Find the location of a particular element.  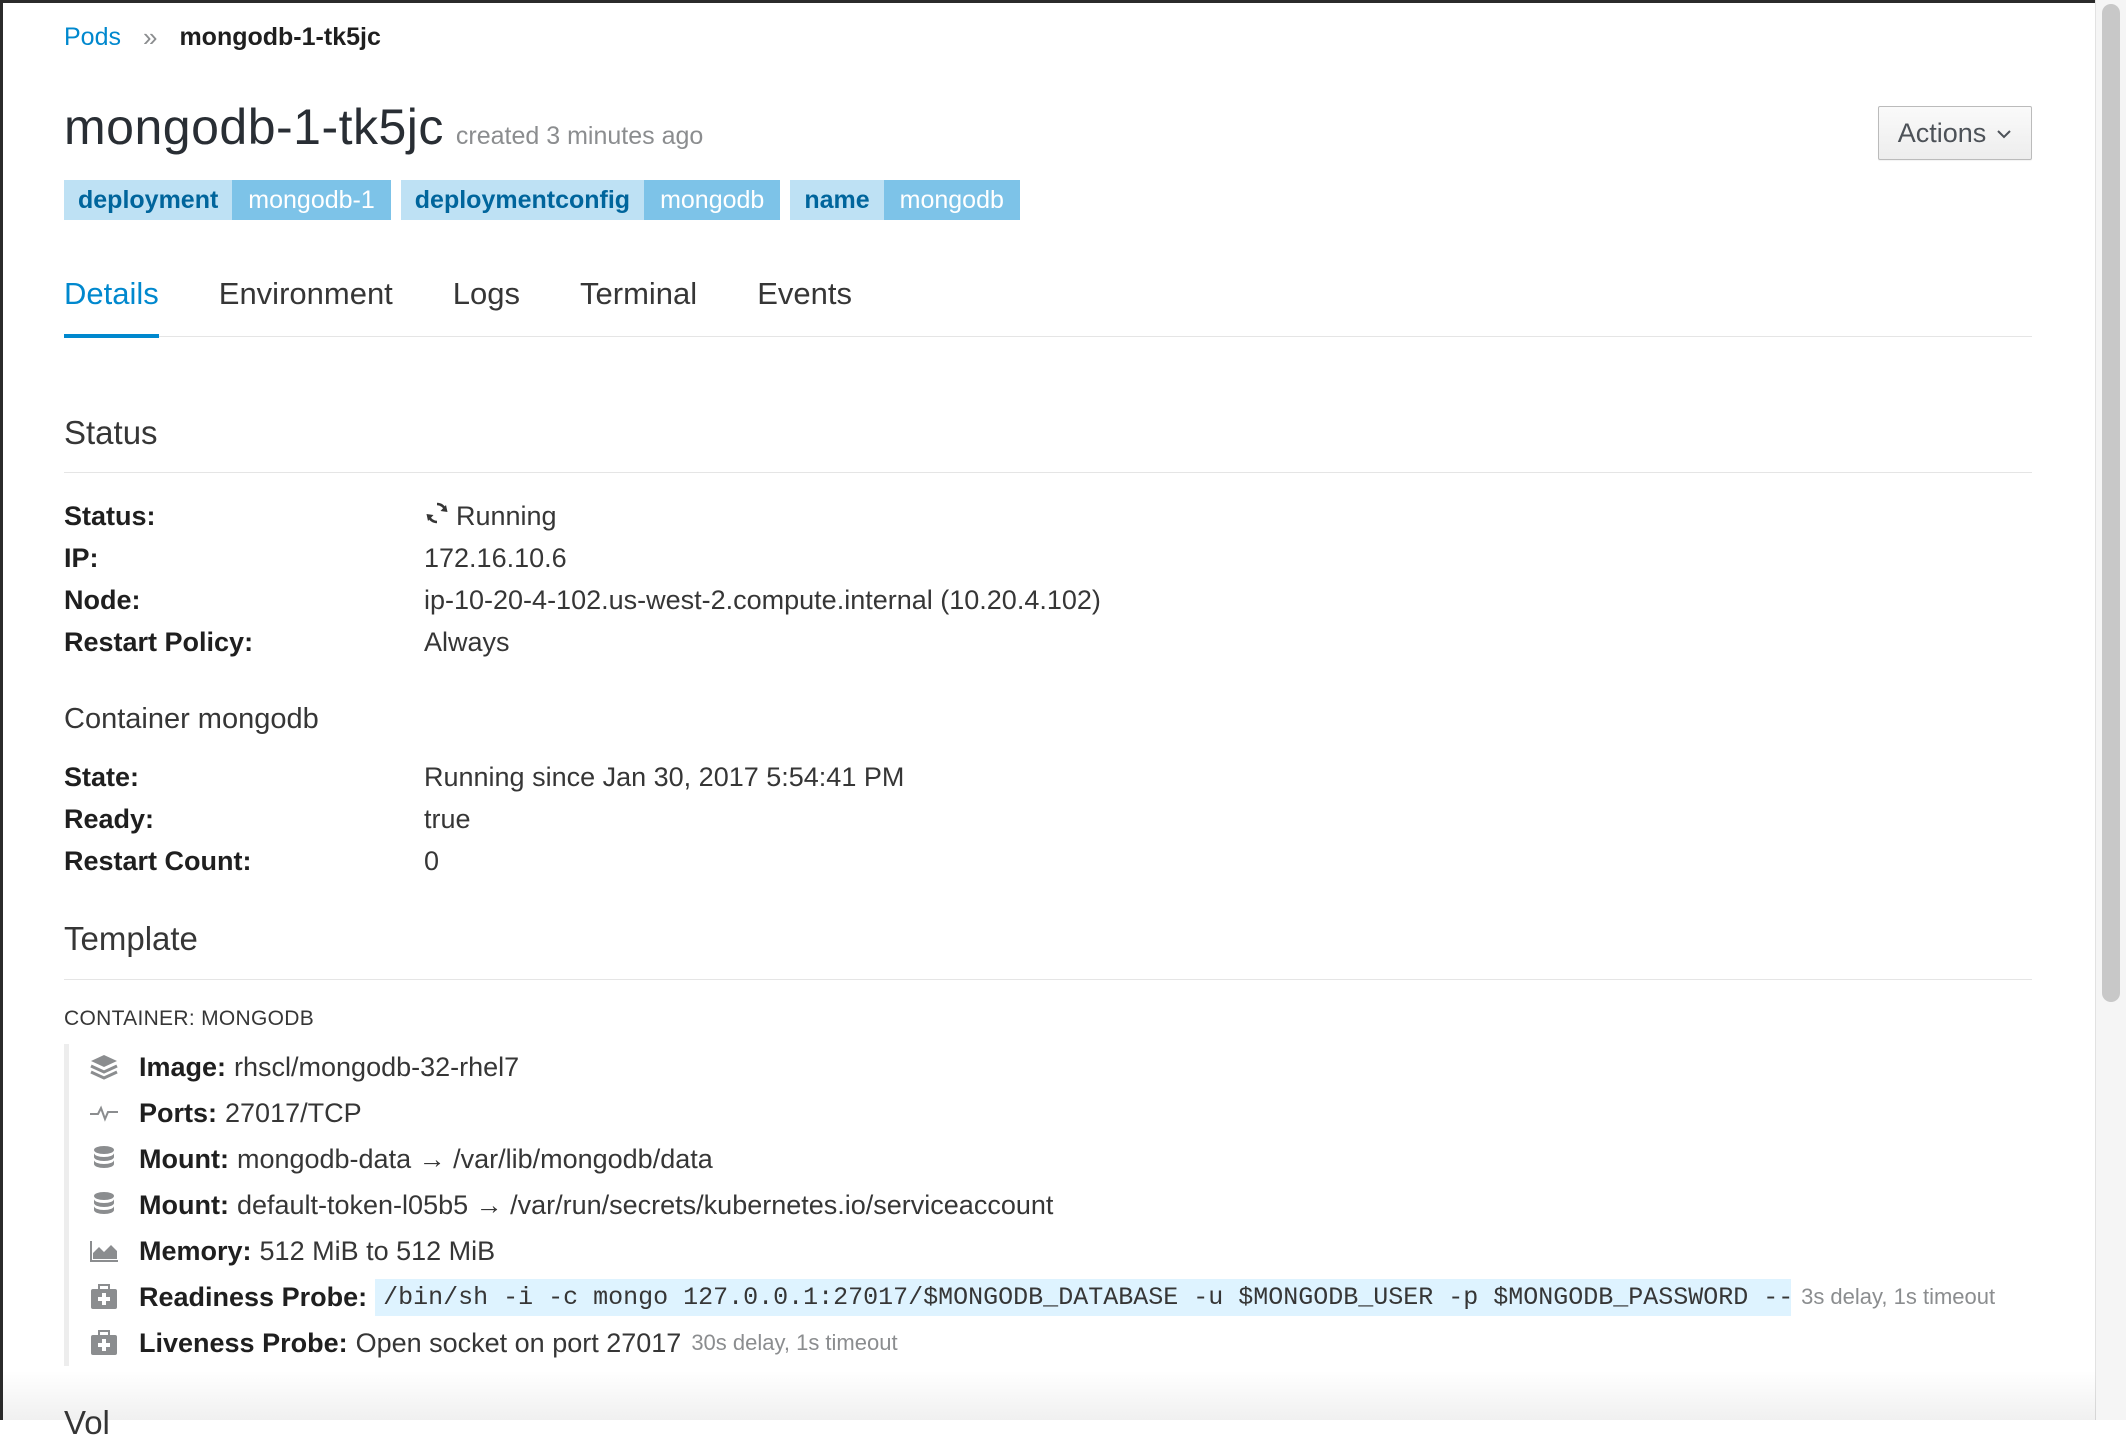

tab-bar: Details Environment Logs Terminal Events is located at coordinates (1048, 307).